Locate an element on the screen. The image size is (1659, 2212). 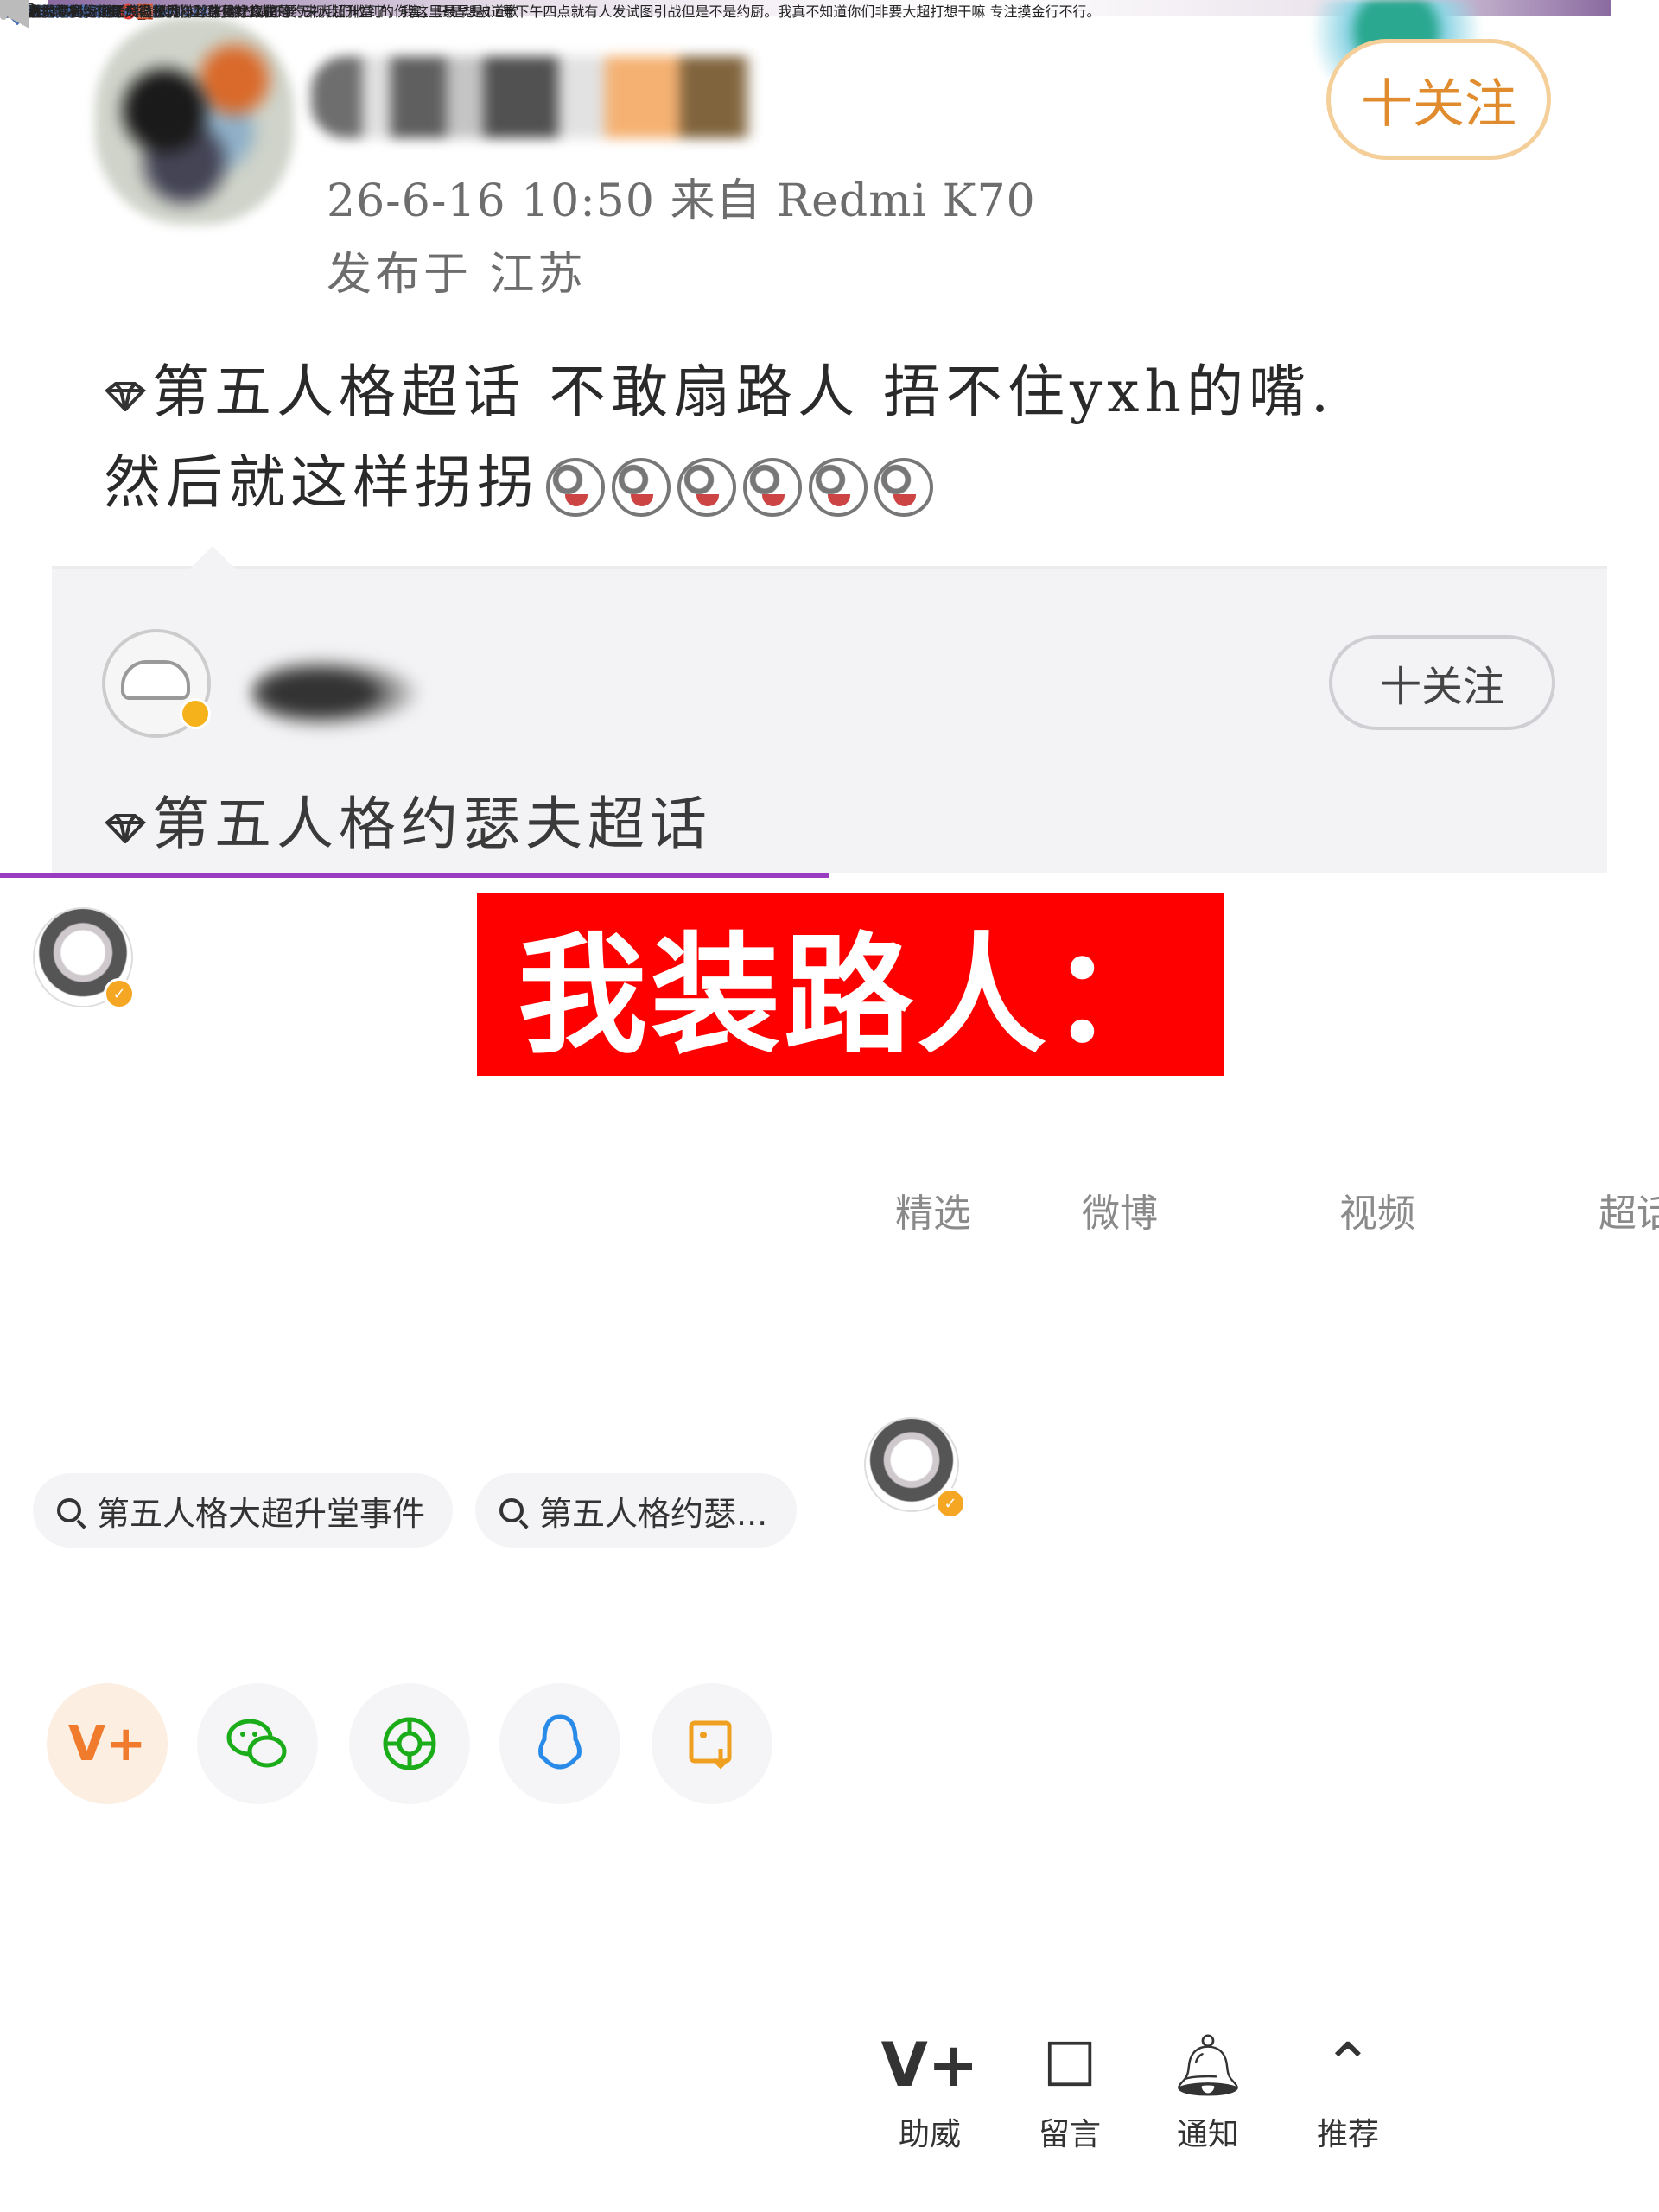
quoted-topic-label: 第五人格约瑟夫超话 is located at coordinates (432, 824).